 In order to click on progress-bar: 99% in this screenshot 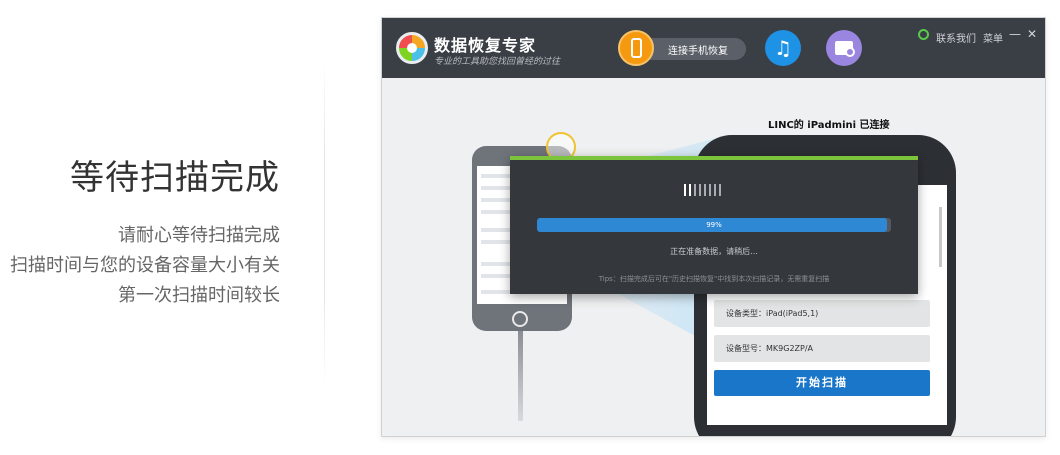, I will do `click(714, 225)`.